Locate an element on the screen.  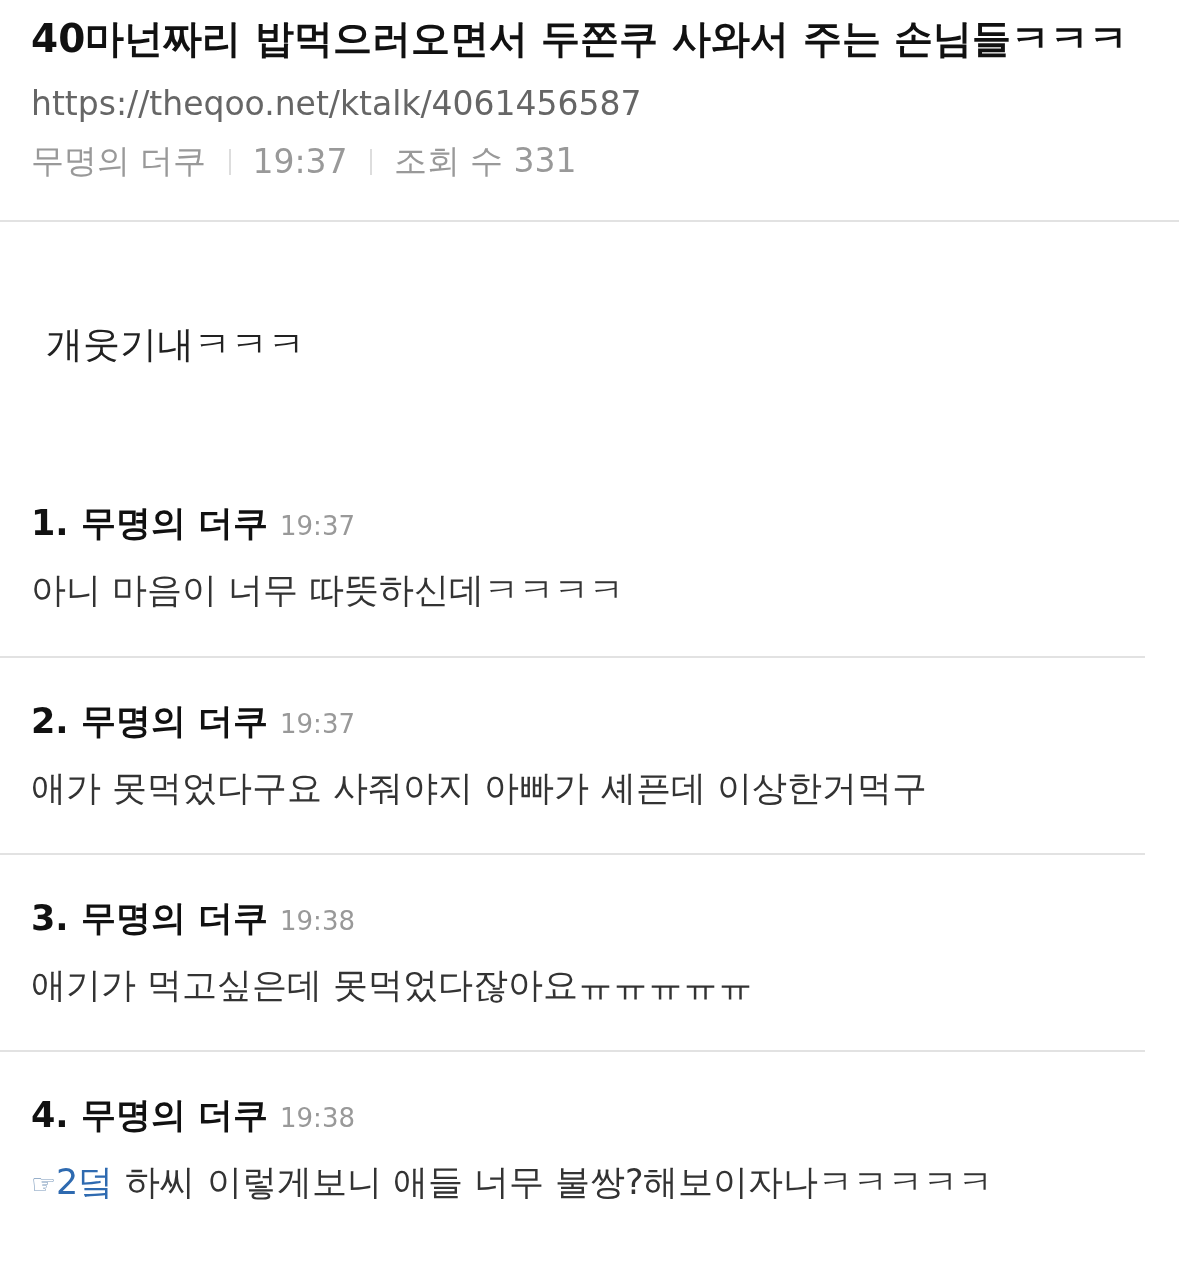
author-name: 무명의 더쿠 is located at coordinates (119, 161).